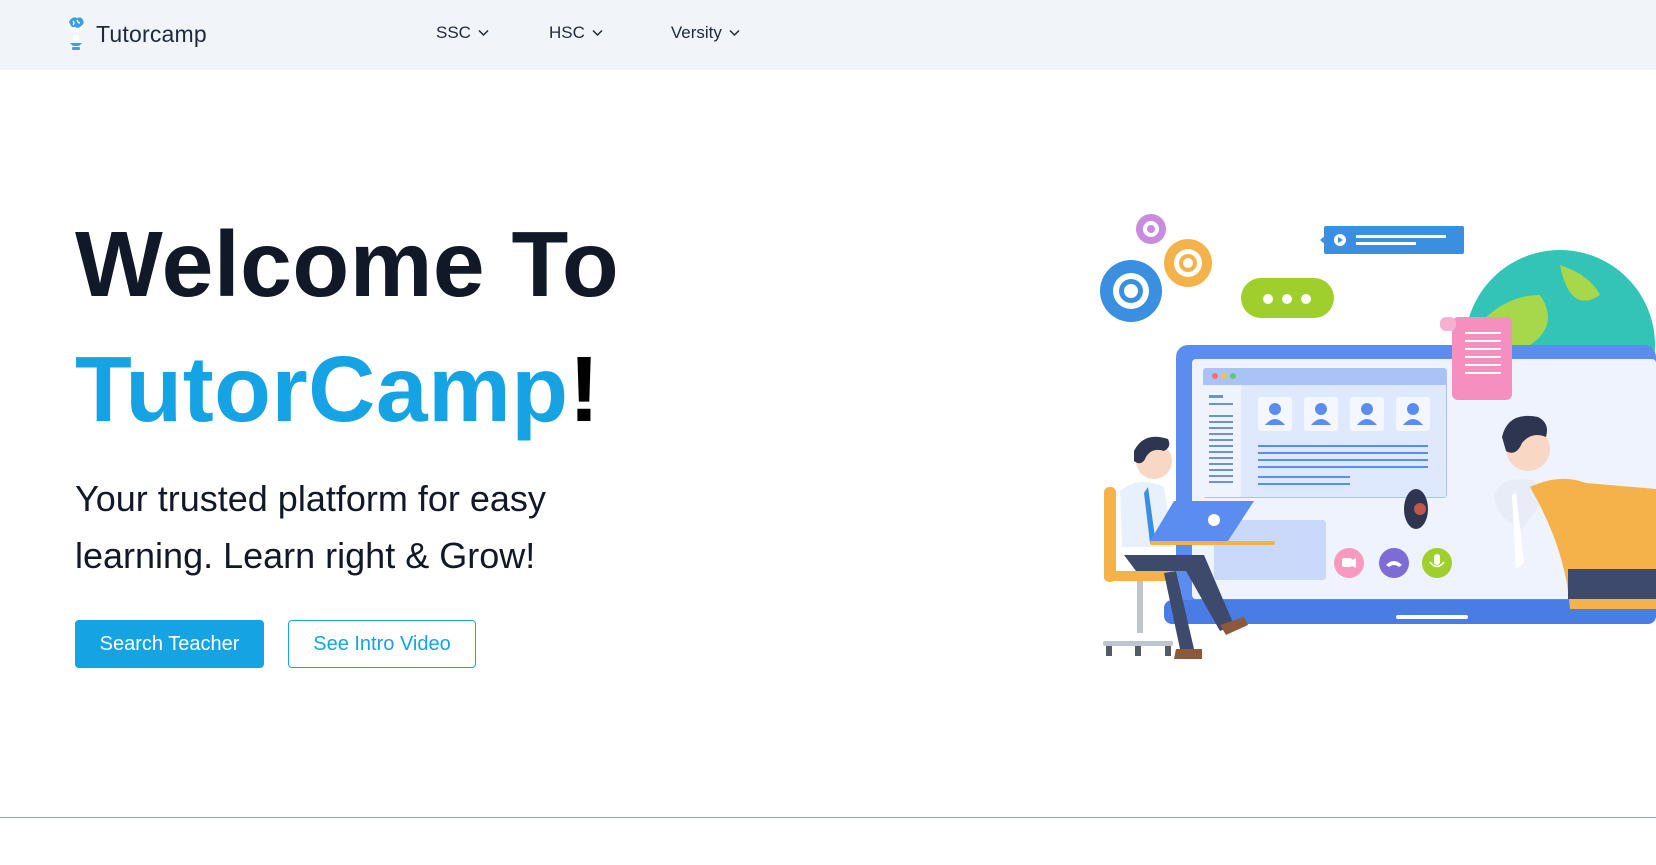  I want to click on brand-name: Tutorcamp, so click(151, 33).